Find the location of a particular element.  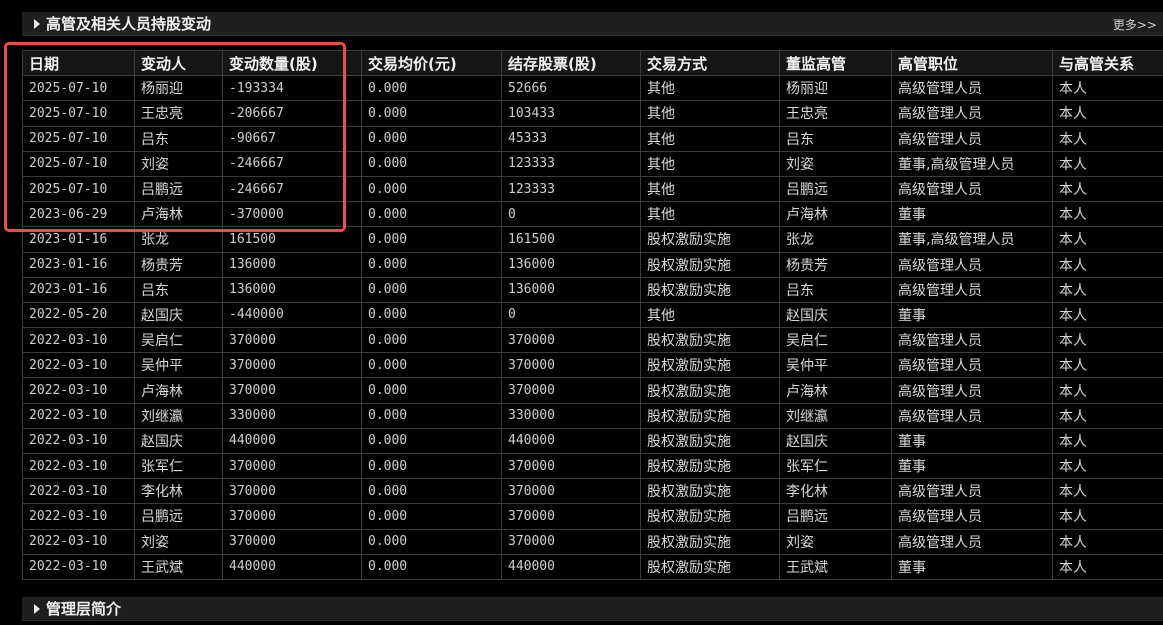

change-qty-cell: -246667 is located at coordinates (292, 163).